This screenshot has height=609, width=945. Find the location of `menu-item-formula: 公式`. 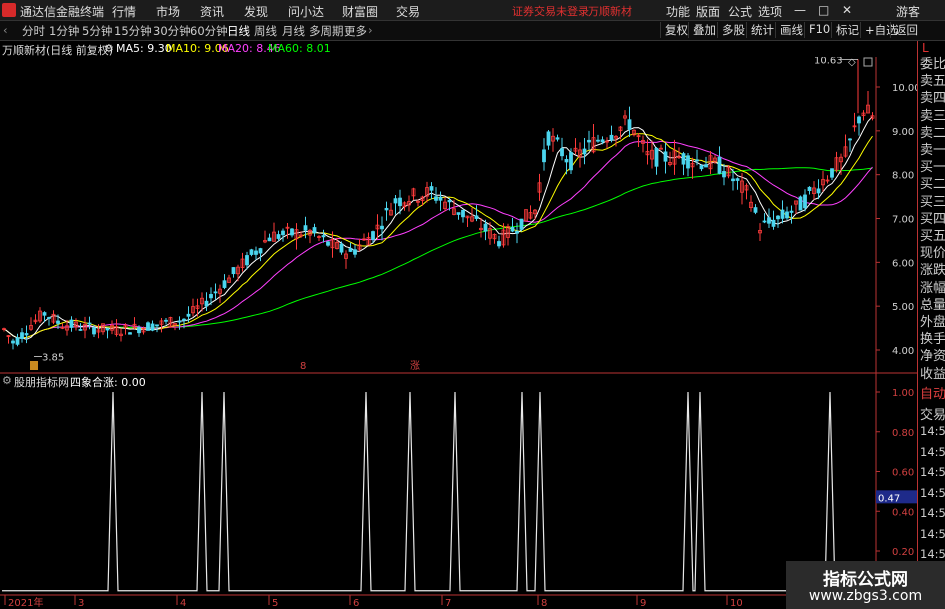

menu-item-formula: 公式 is located at coordinates (740, 11).